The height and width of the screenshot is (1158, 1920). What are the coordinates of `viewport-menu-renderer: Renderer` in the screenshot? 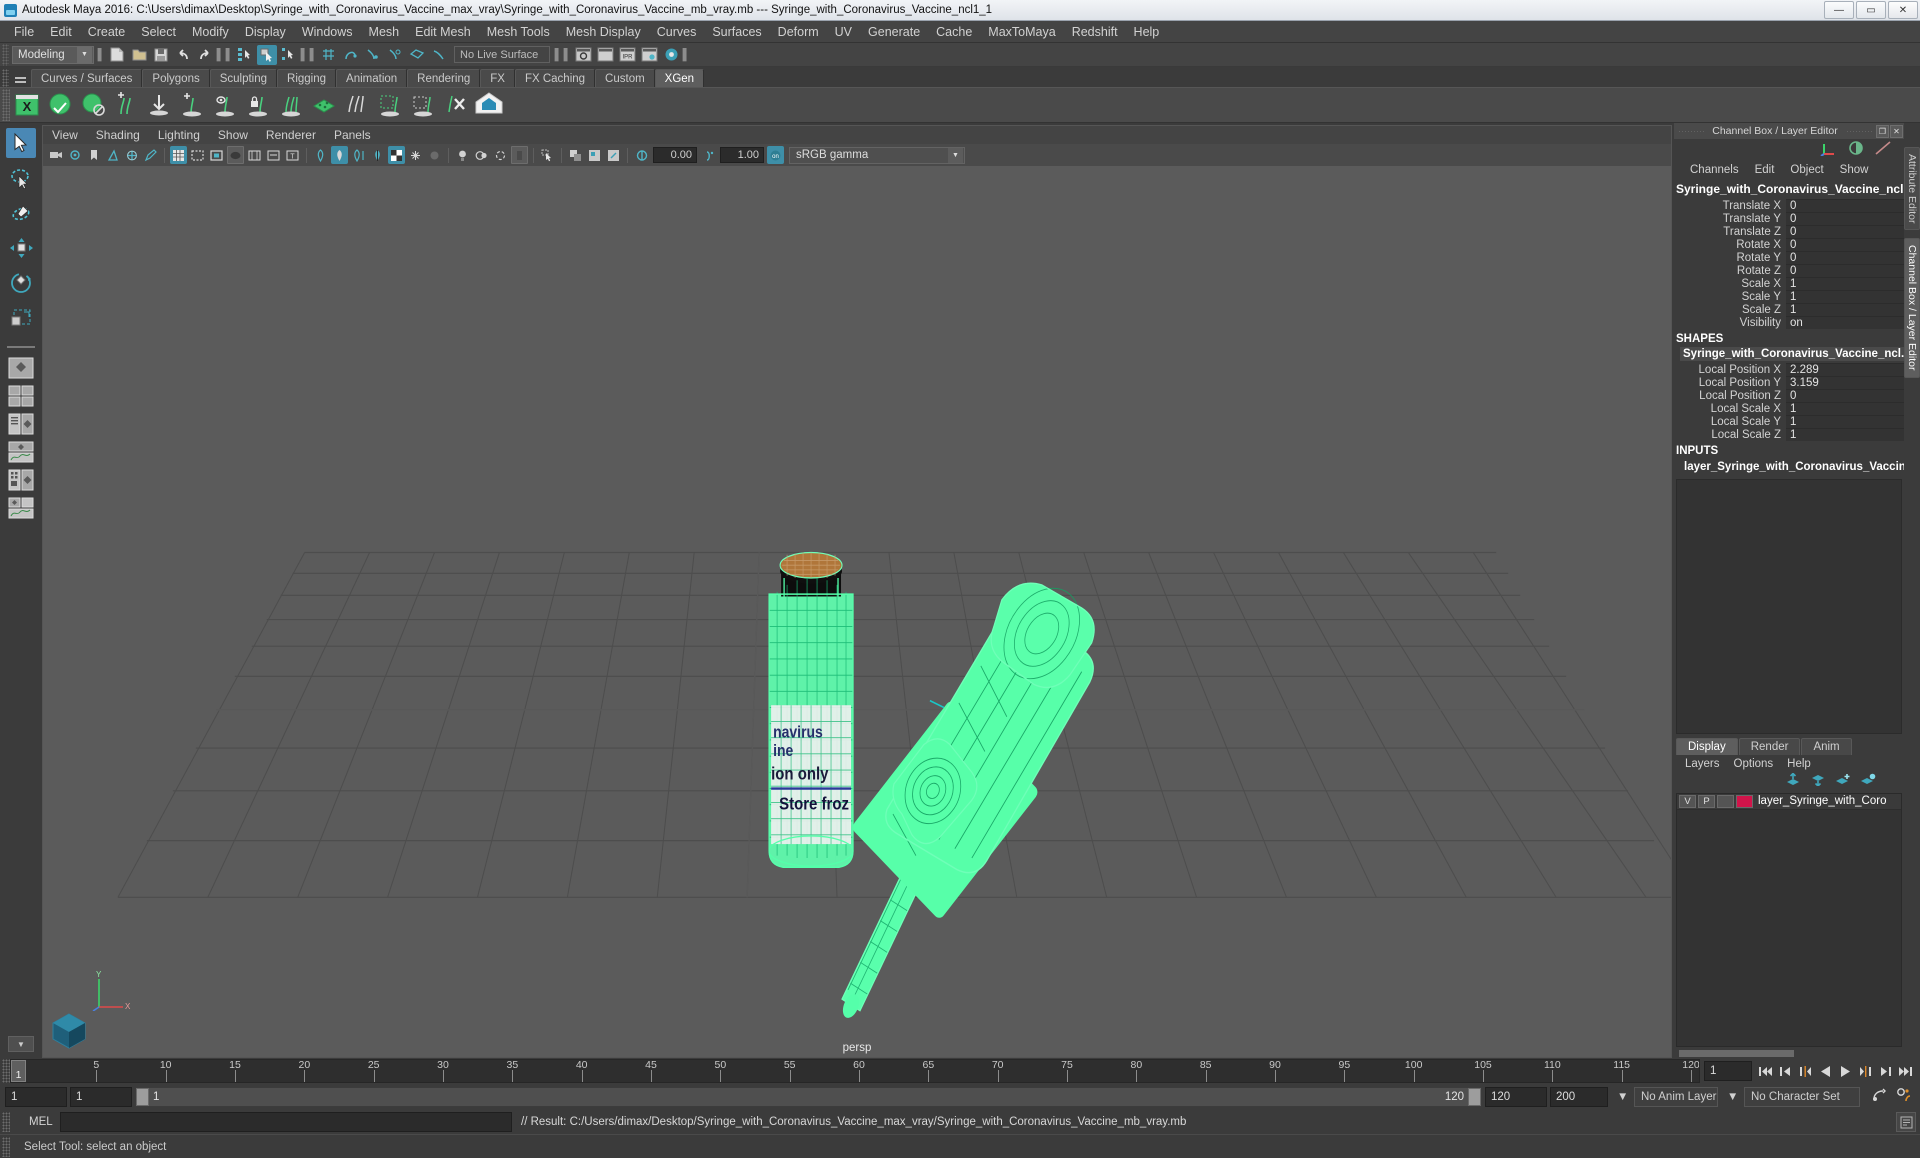 It's located at (291, 135).